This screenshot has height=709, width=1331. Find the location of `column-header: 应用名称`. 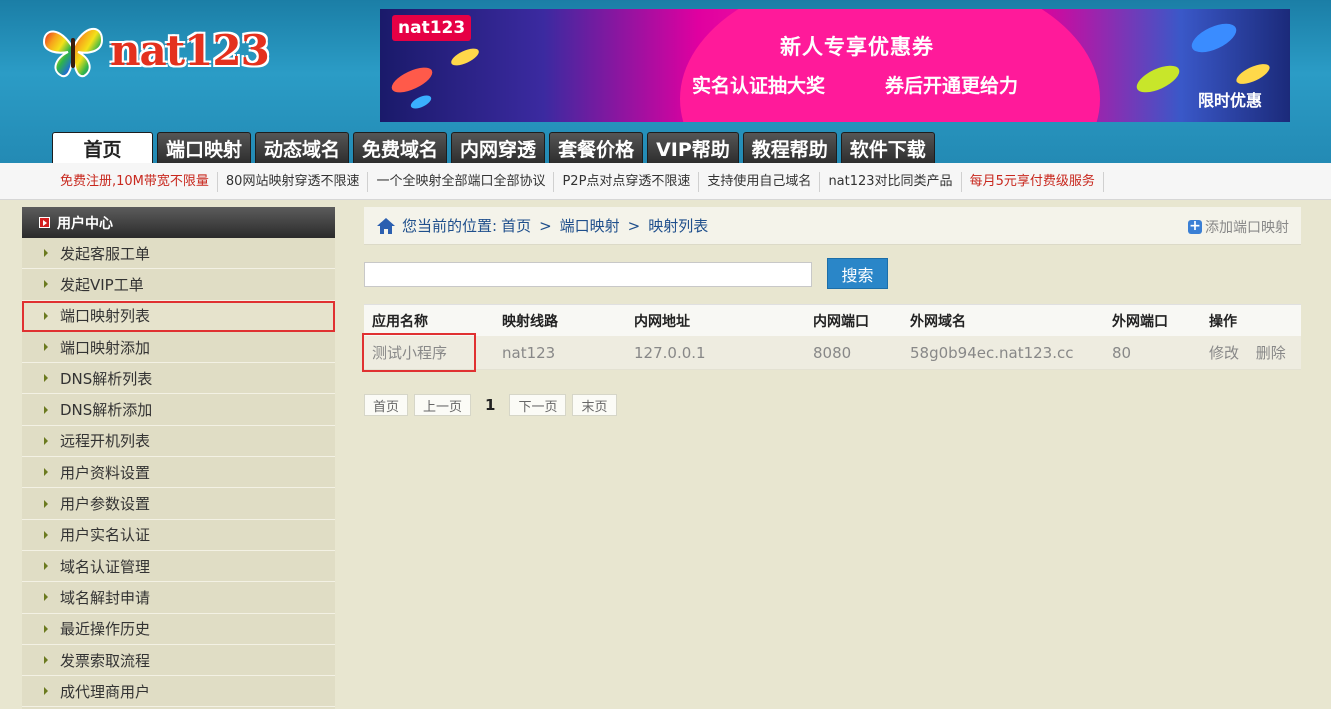

column-header: 应用名称 is located at coordinates (400, 321).